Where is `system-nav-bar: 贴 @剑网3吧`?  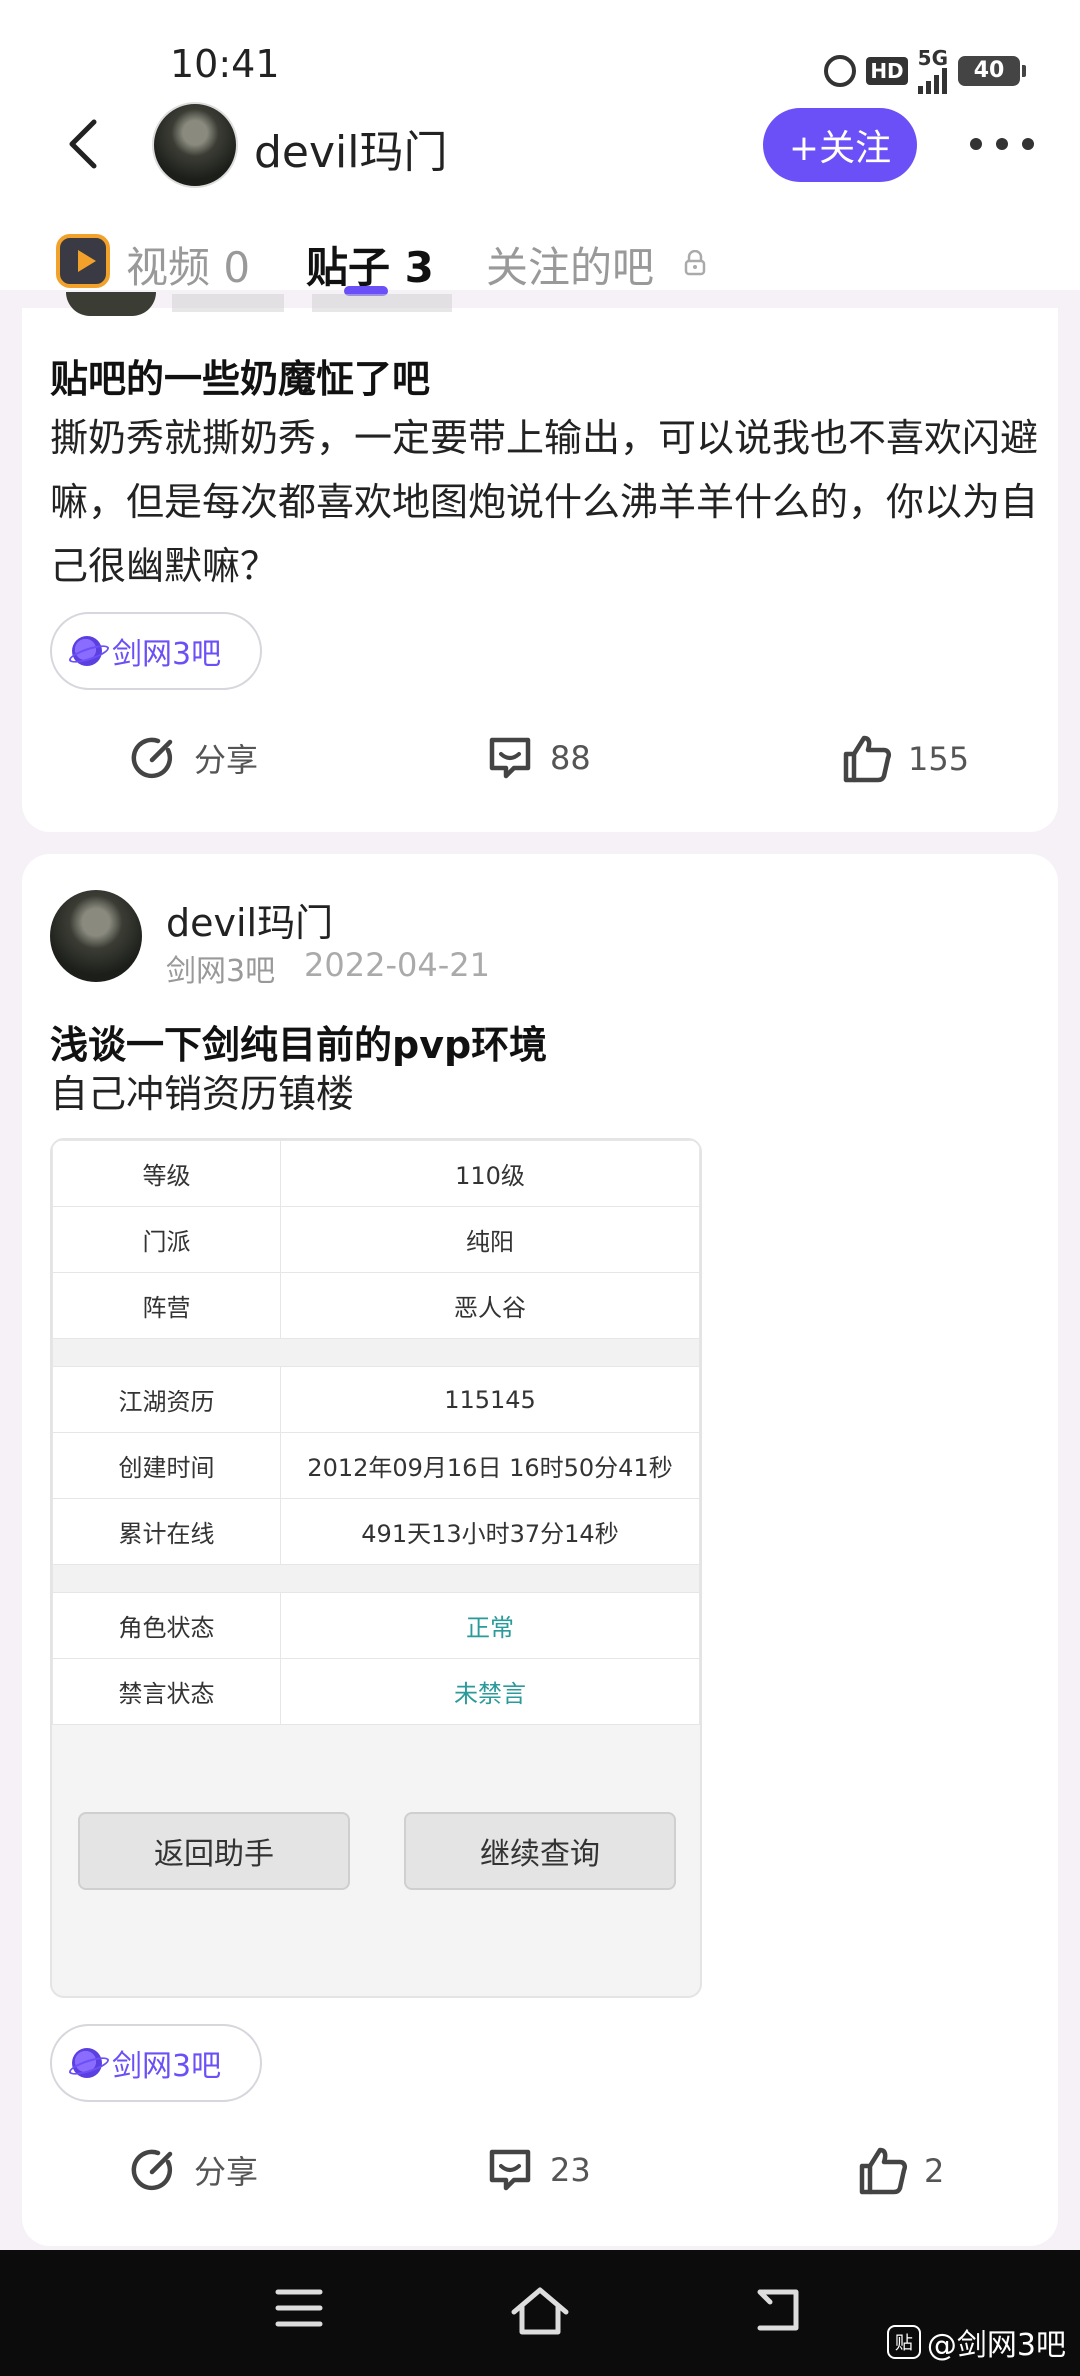 system-nav-bar: 贴 @剑网3吧 is located at coordinates (540, 2313).